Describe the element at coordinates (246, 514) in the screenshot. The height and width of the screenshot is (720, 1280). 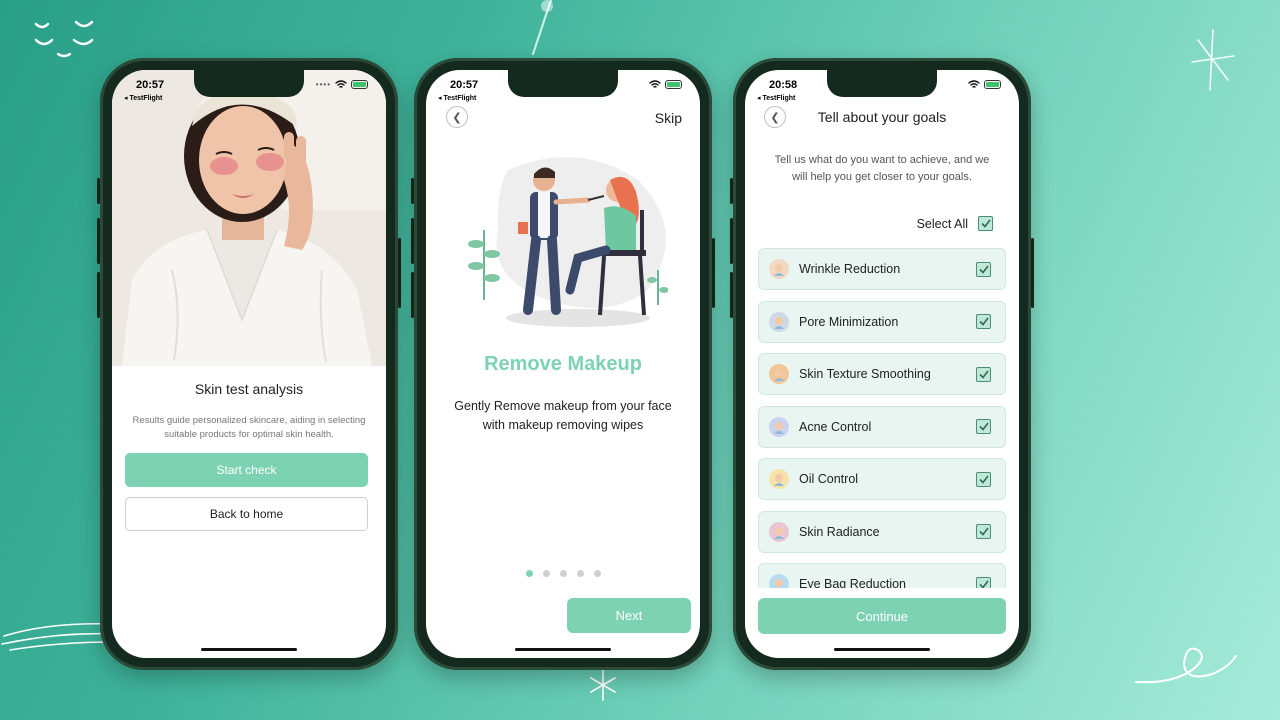
I see `back-to-home-button: Back to home` at that location.